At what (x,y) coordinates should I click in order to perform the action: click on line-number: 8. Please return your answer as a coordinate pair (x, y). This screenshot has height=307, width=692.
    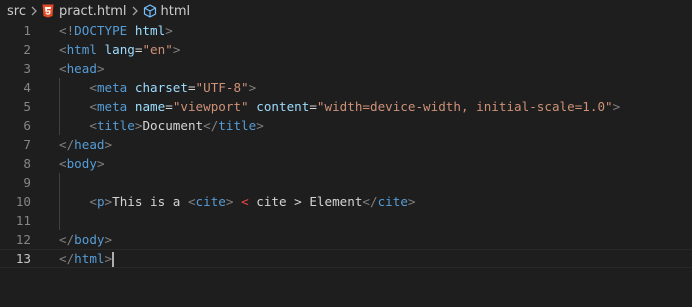
    Looking at the image, I should click on (27, 163).